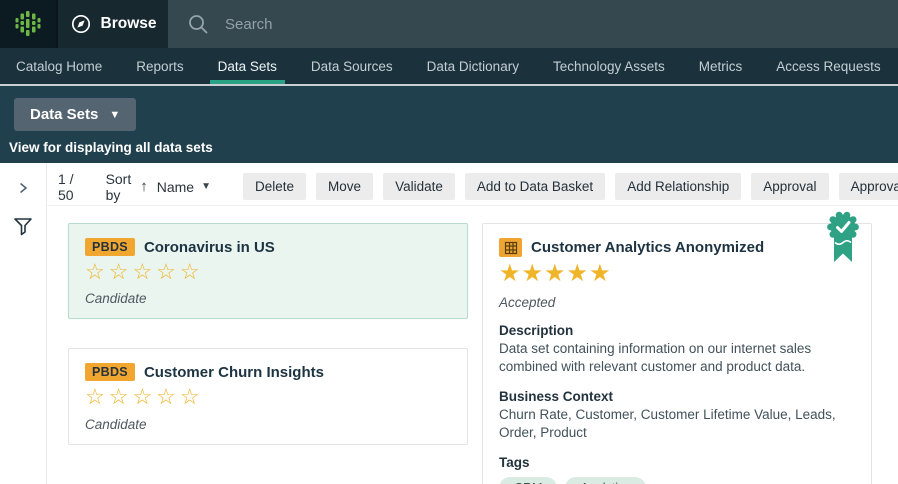  I want to click on sort-ascending-icon: ↑, so click(144, 186).